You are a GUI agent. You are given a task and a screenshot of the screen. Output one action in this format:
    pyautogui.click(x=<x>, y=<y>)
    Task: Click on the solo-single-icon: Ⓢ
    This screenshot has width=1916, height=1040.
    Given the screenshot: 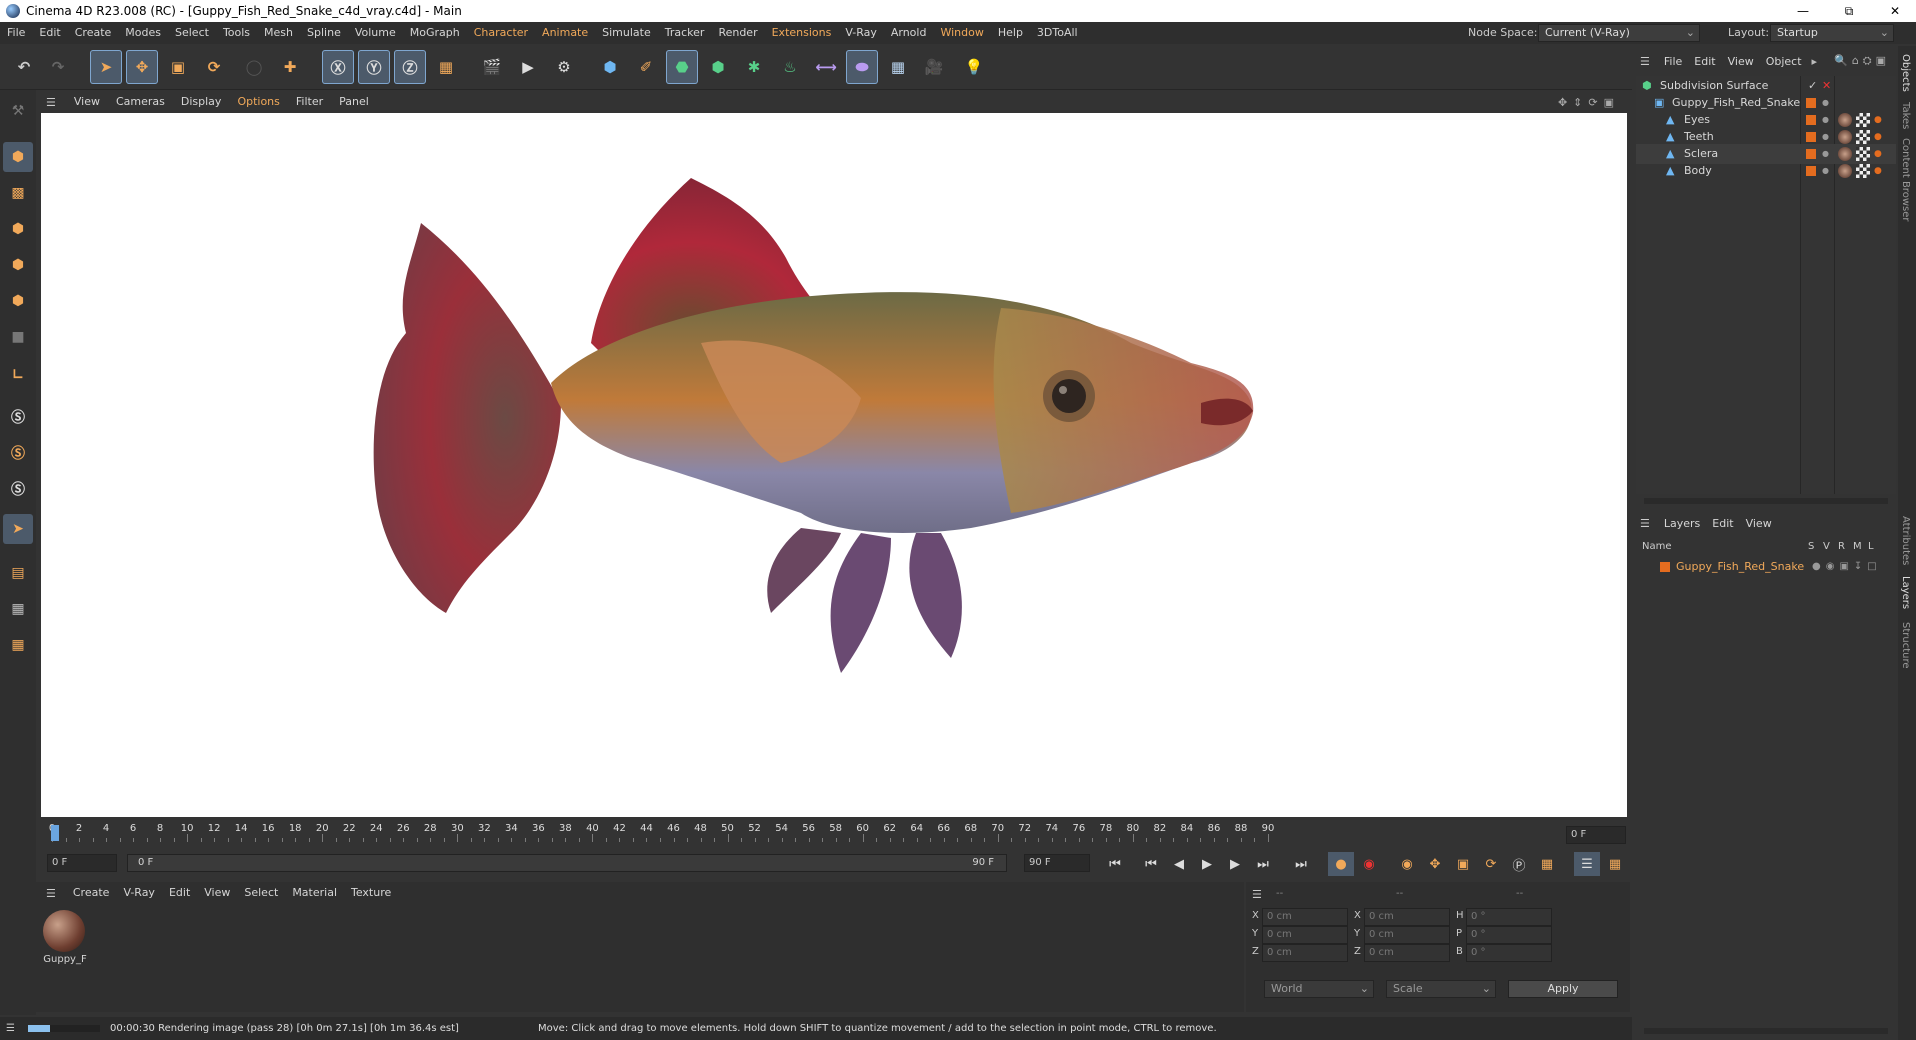 What is the action you would take?
    pyautogui.click(x=18, y=453)
    